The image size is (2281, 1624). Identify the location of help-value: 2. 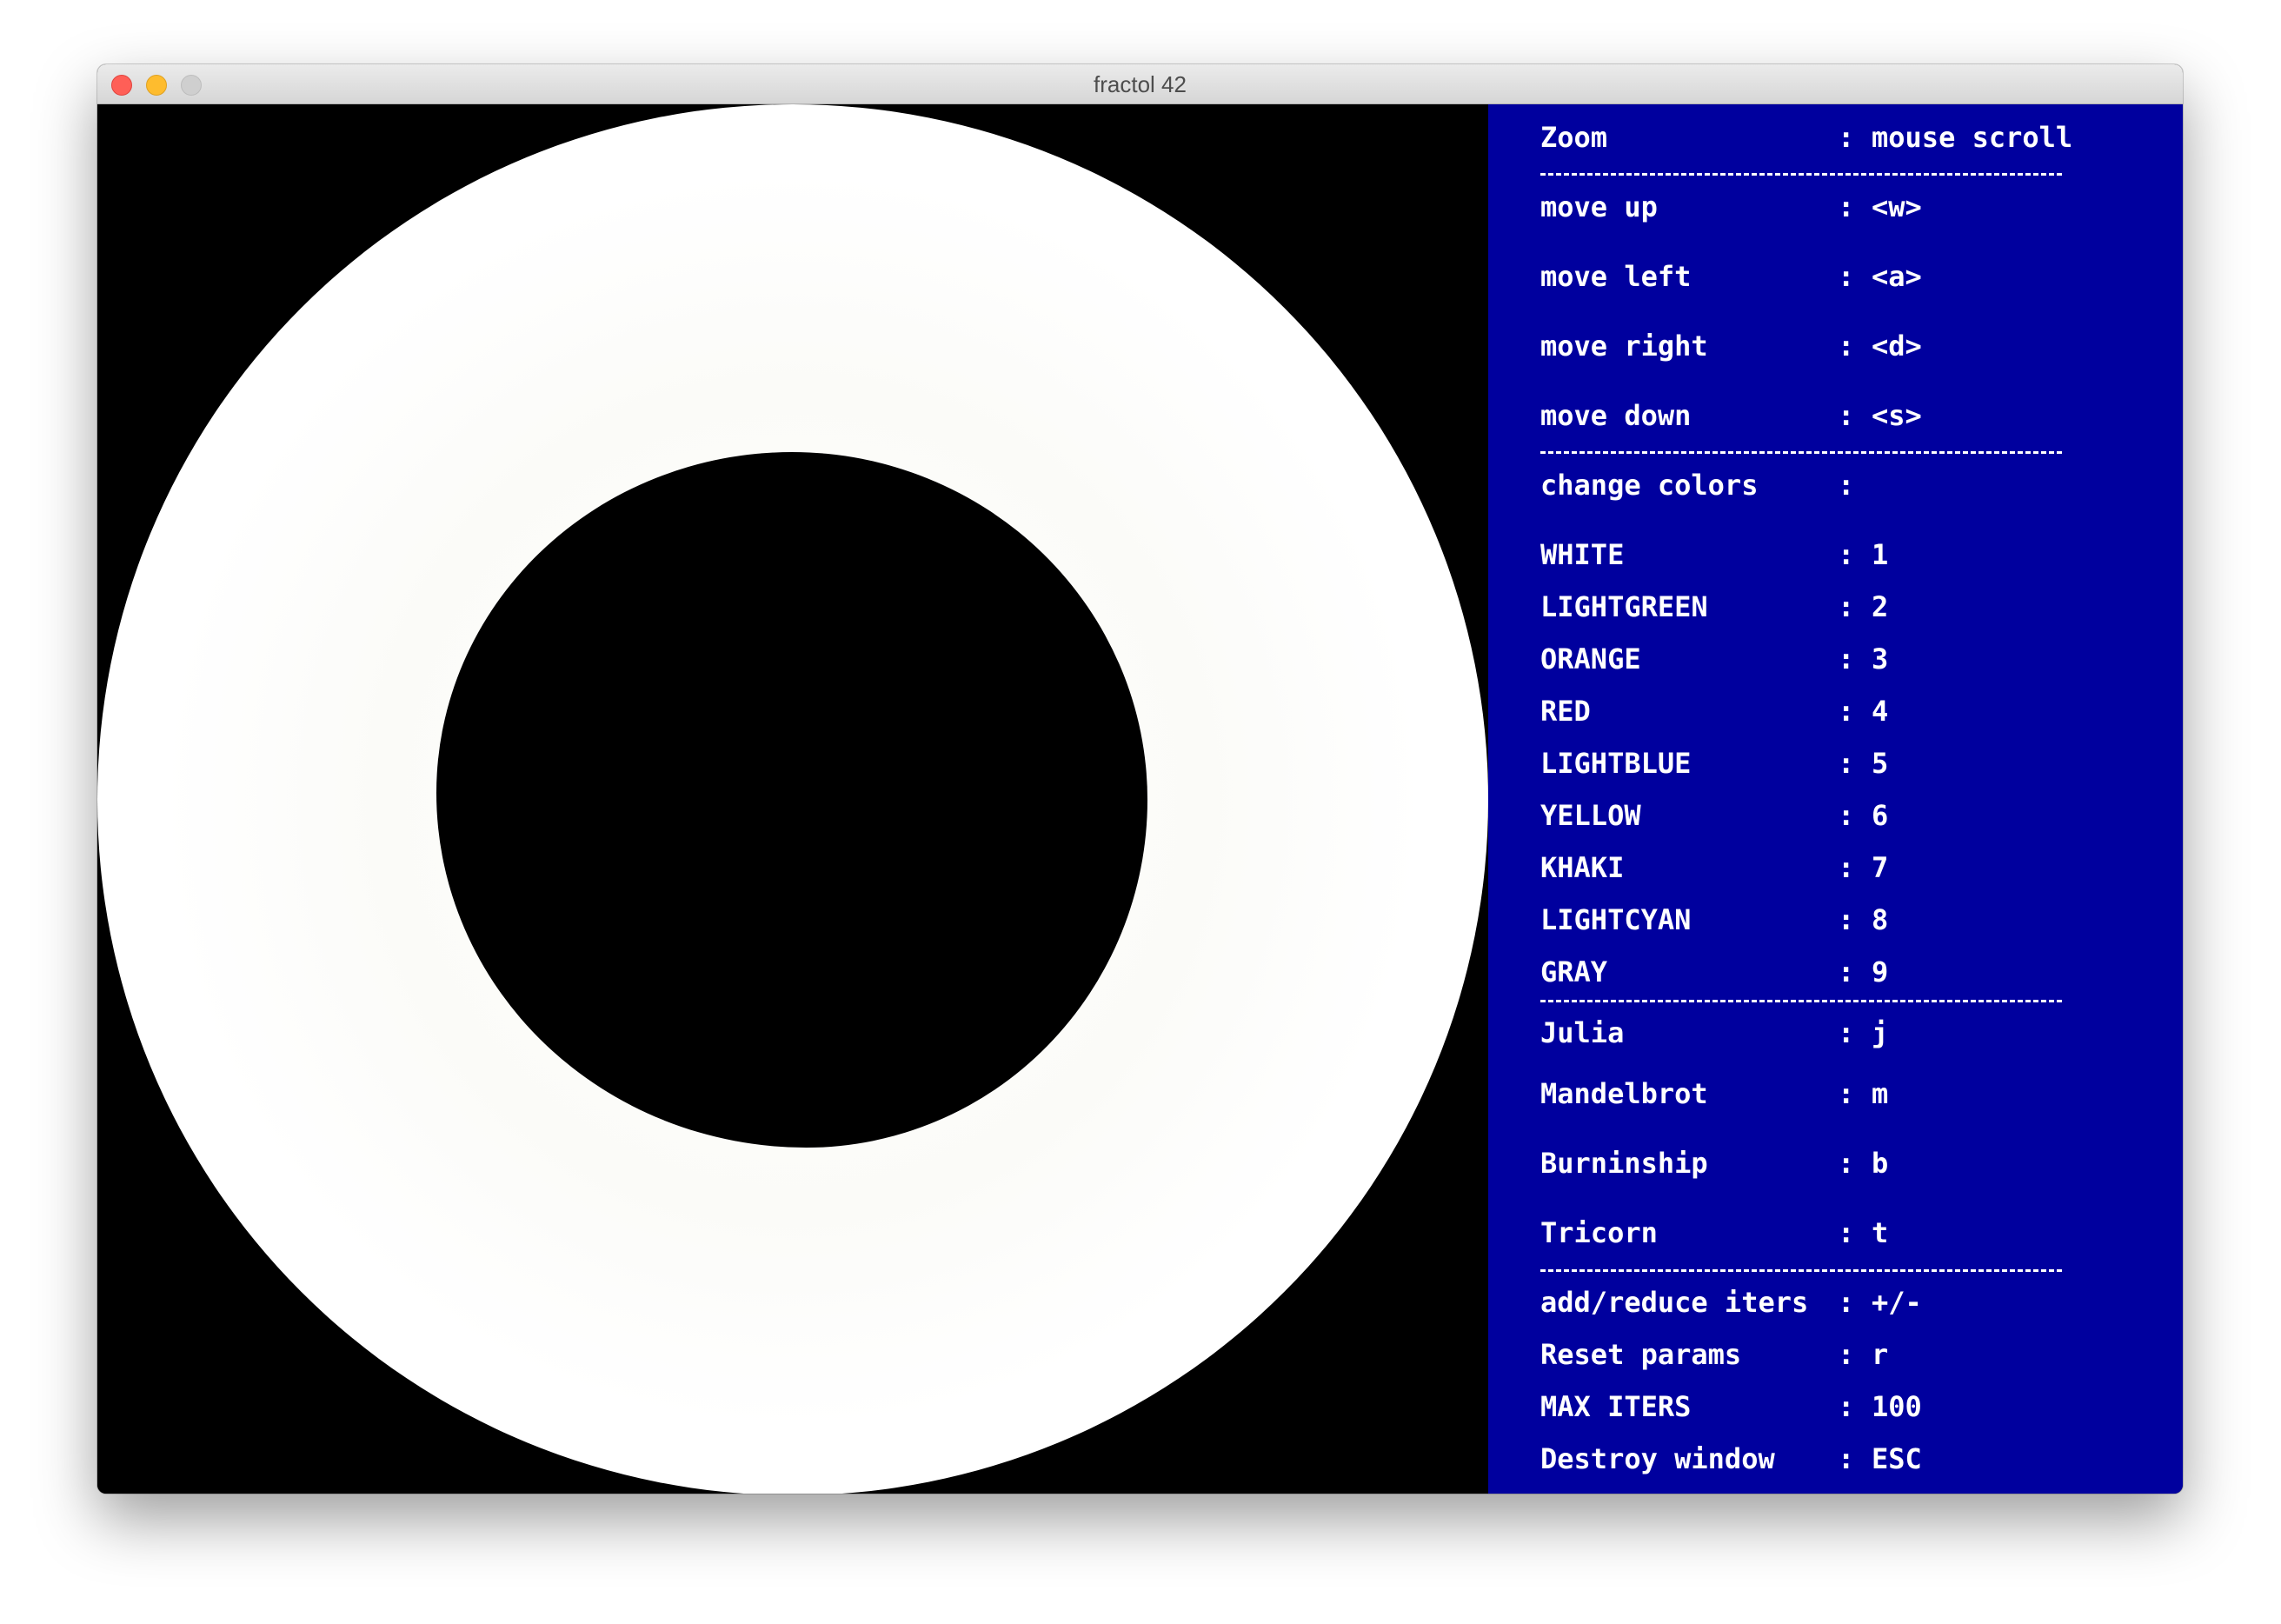
(1881, 606).